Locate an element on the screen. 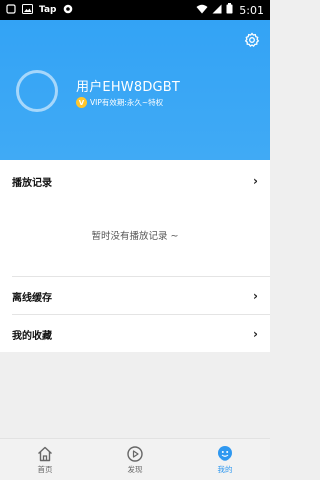 Image resolution: width=320 pixels, height=480 pixels. play-history-row: 播放记录 › is located at coordinates (135, 181).